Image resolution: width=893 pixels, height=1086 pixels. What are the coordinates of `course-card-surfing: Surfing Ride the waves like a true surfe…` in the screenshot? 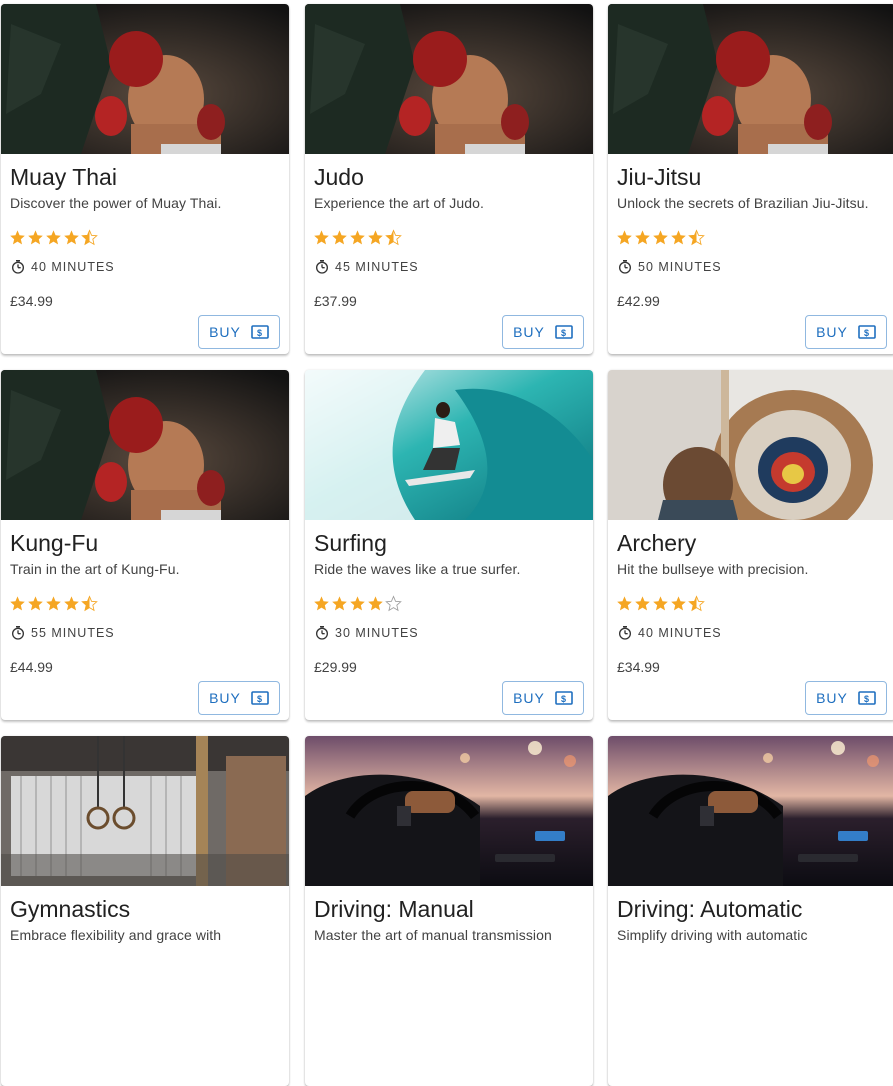 It's located at (449, 545).